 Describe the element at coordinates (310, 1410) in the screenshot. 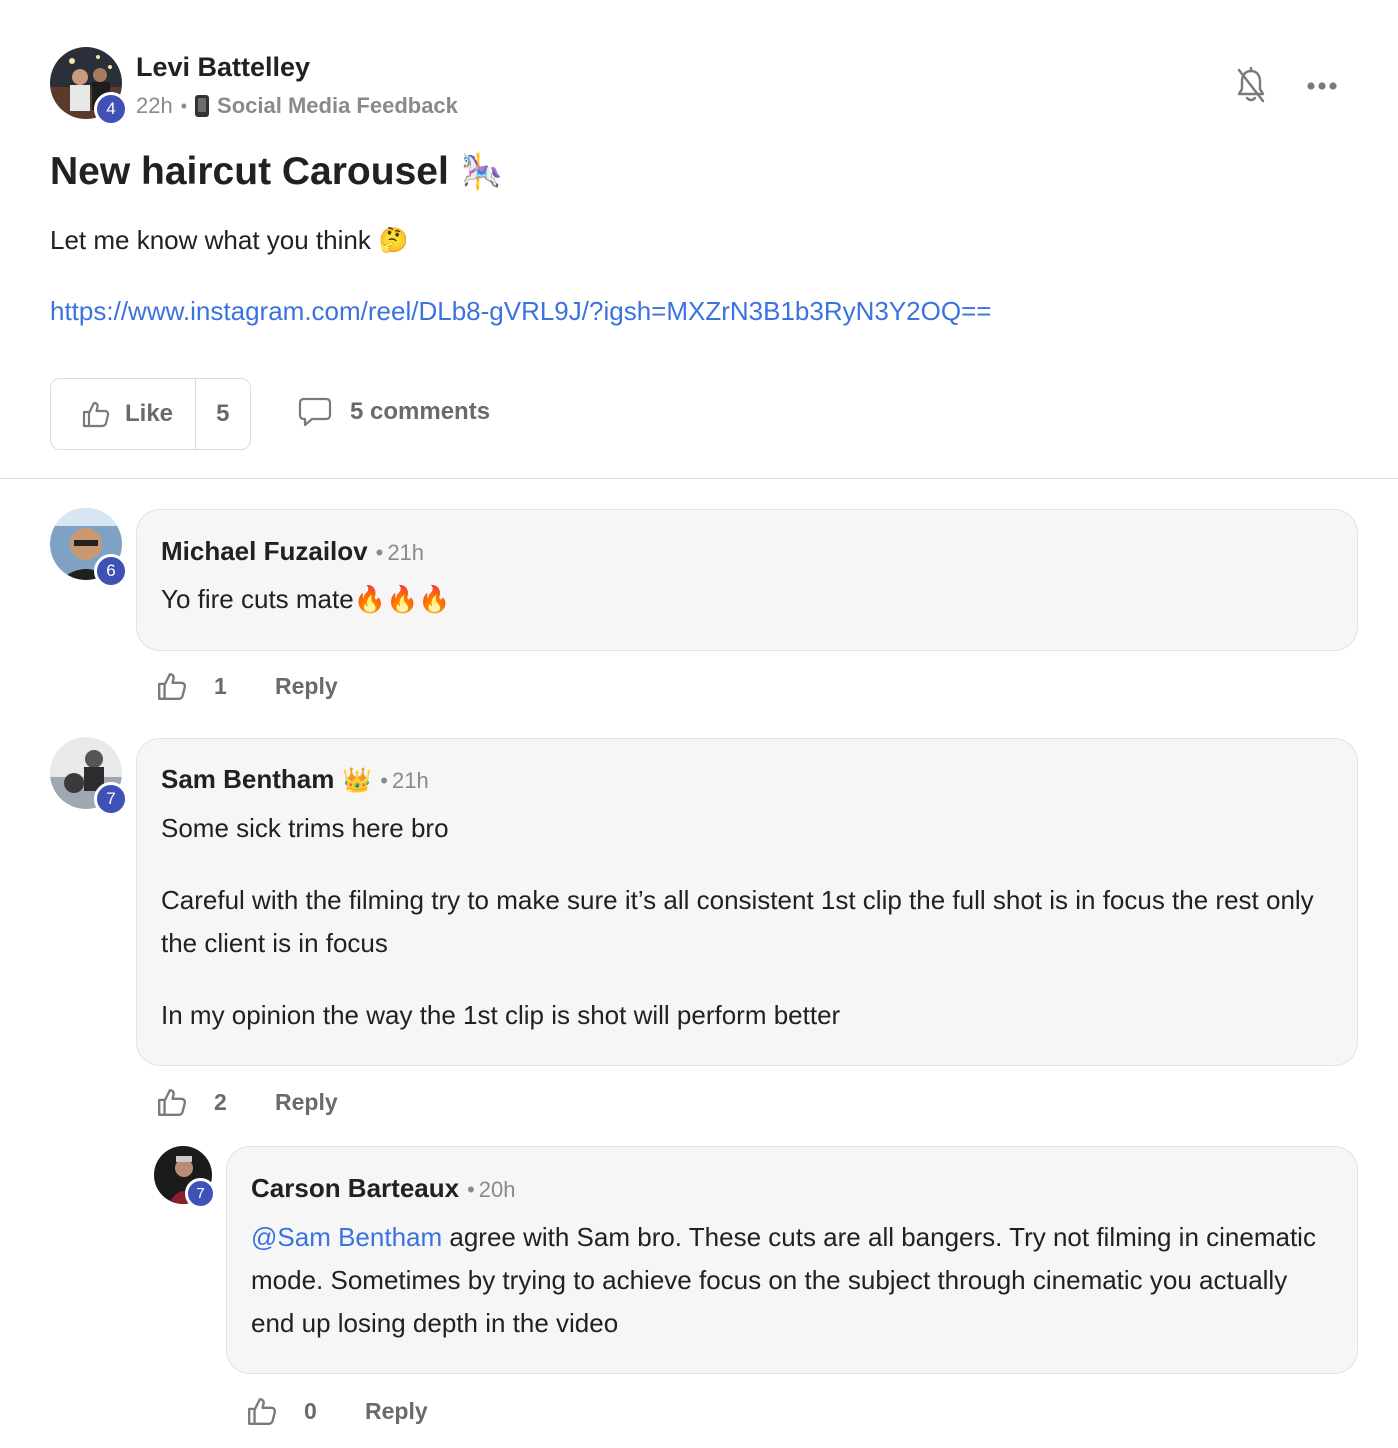

I see `reply-like-count: 0` at that location.